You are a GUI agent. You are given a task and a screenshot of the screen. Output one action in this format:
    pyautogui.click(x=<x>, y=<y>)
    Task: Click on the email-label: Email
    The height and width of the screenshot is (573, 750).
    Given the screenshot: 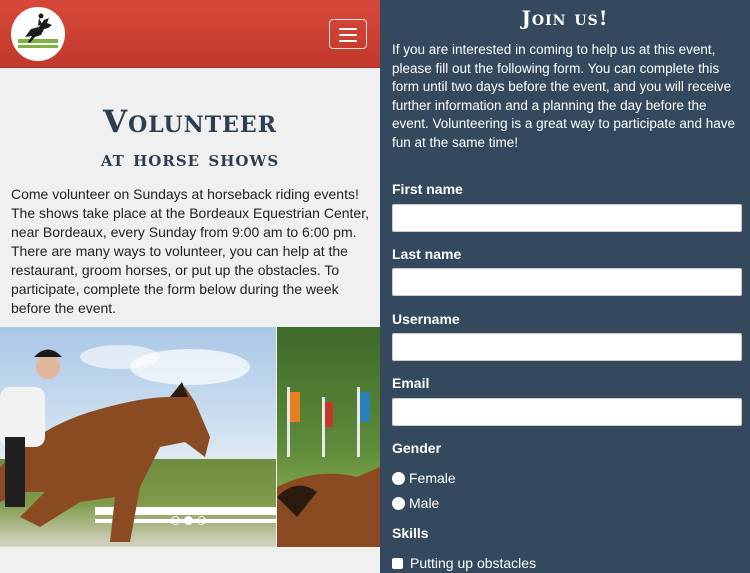 What is the action you would take?
    pyautogui.click(x=411, y=383)
    